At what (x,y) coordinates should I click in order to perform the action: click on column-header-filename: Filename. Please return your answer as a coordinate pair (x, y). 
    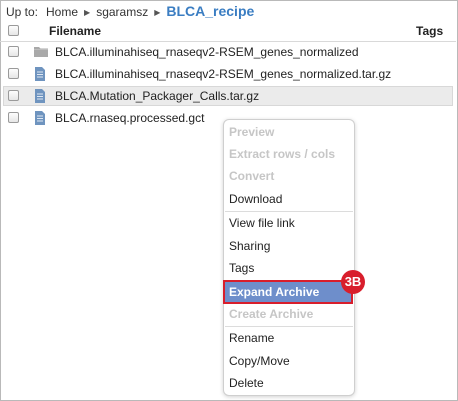
    Looking at the image, I should click on (75, 31).